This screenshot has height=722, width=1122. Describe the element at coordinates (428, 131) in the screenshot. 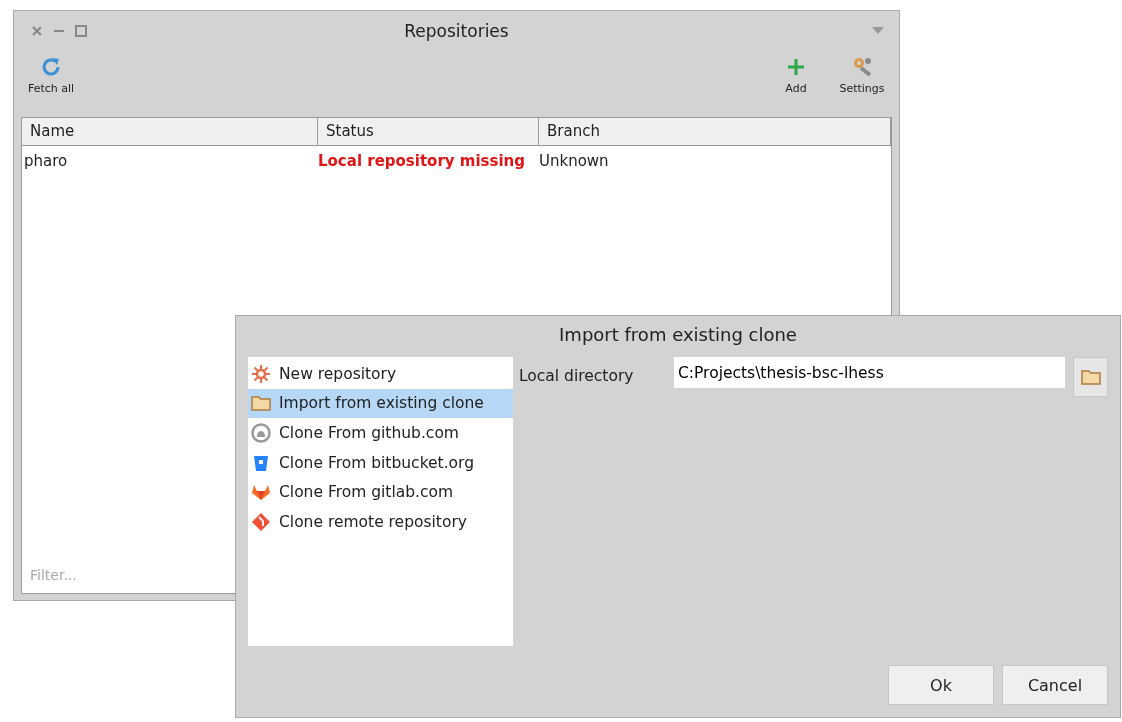

I see `column-header: Status` at that location.